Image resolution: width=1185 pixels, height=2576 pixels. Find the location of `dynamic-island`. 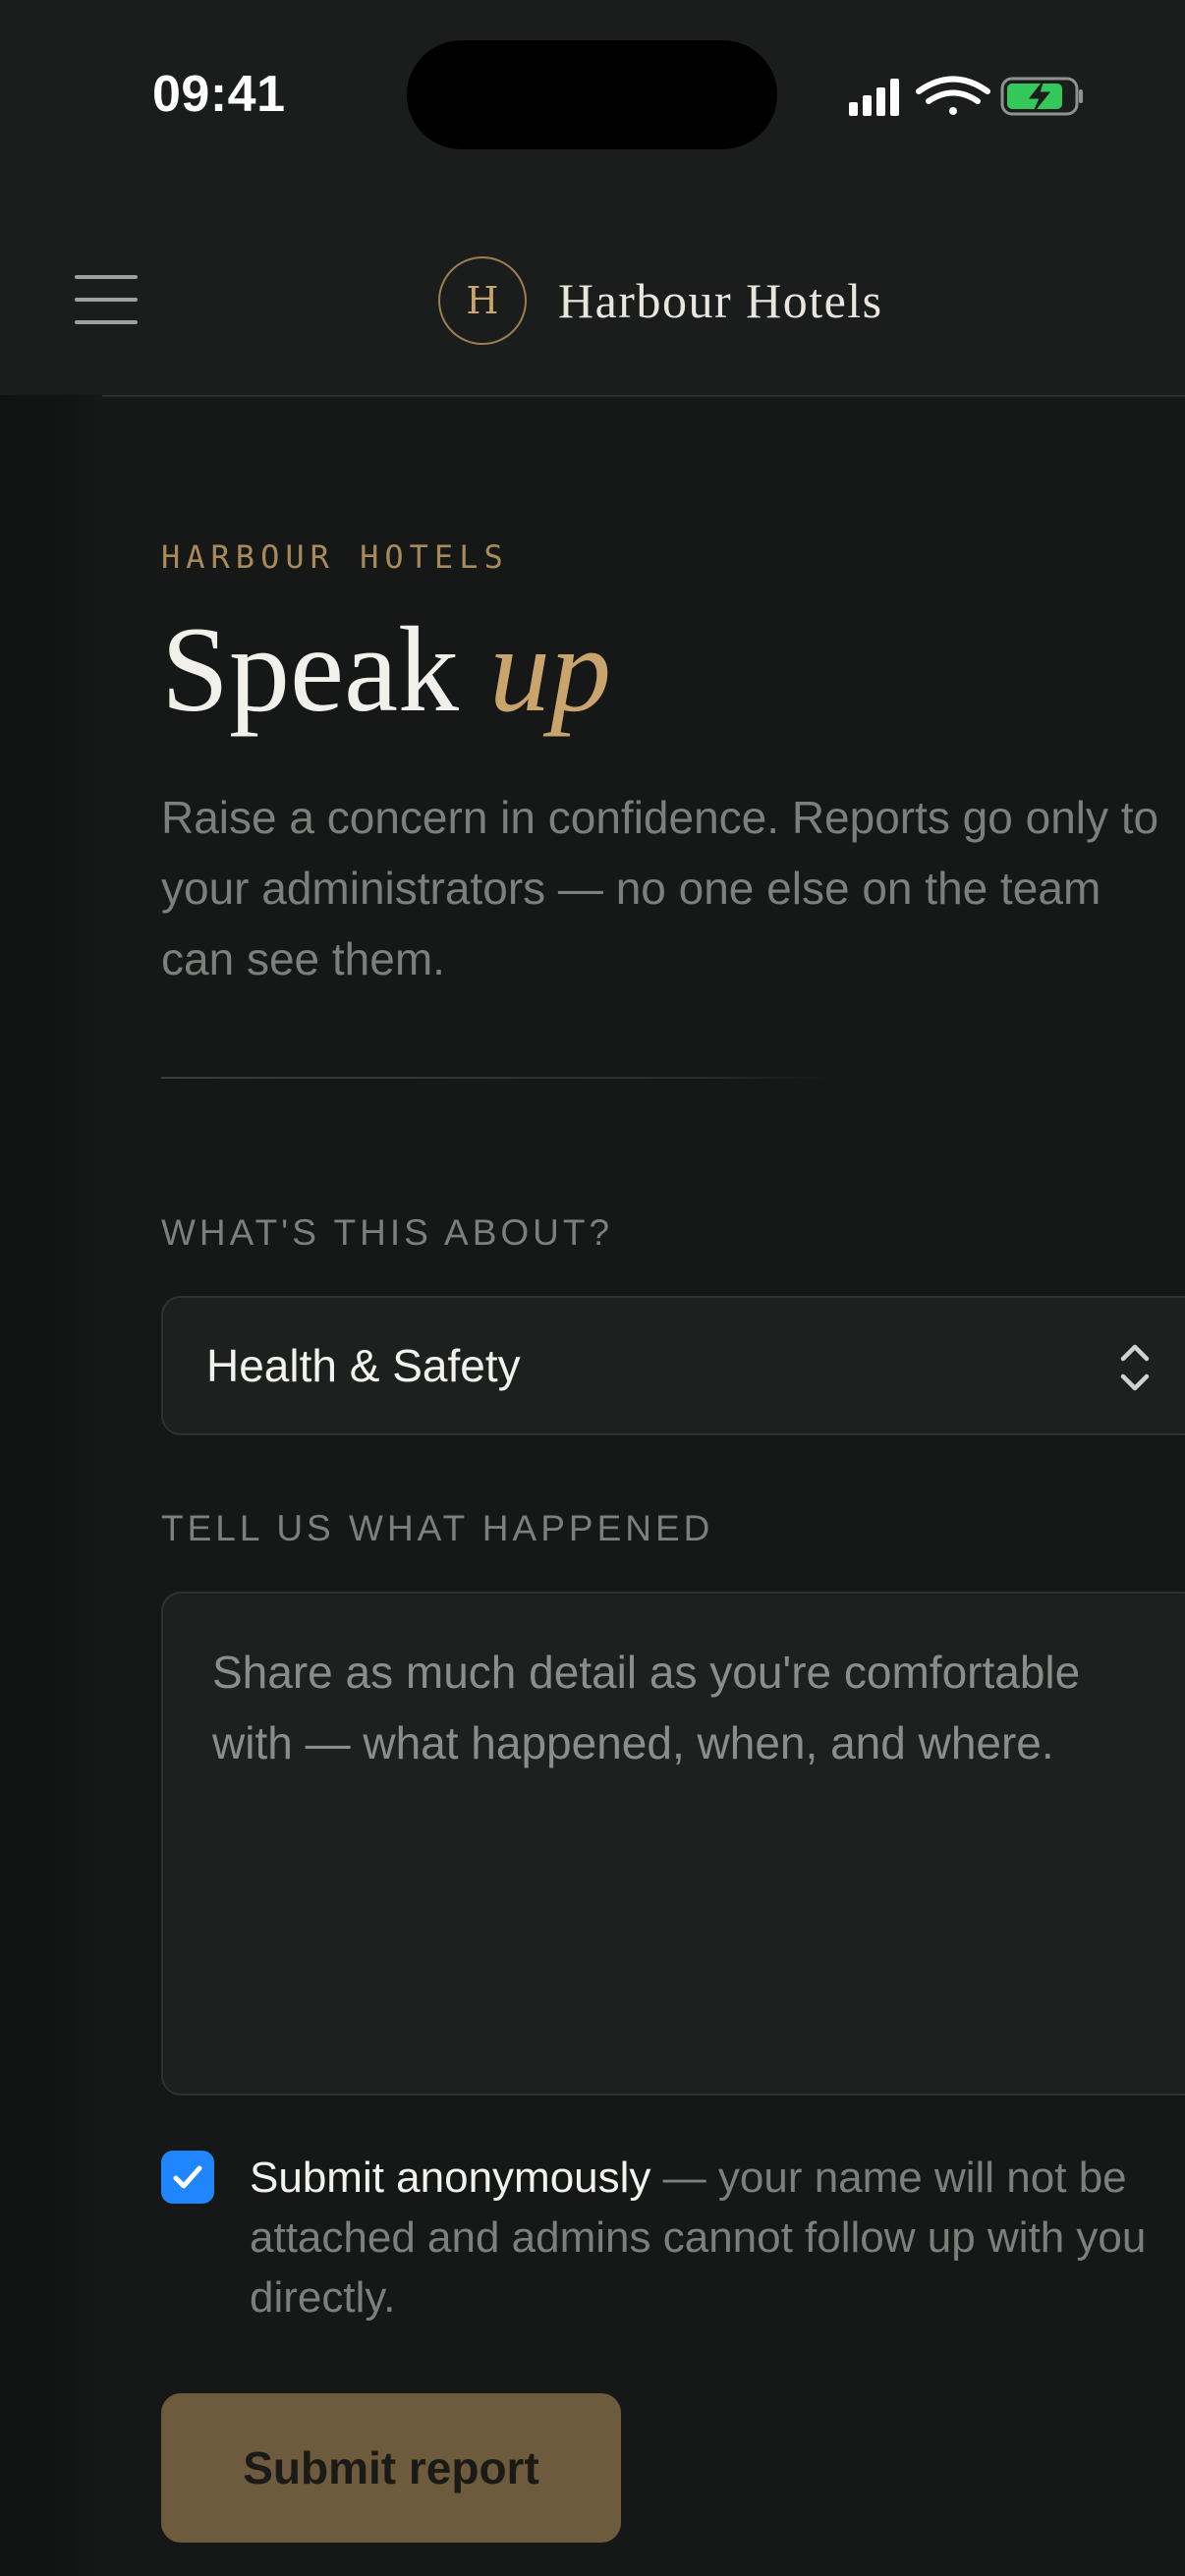

dynamic-island is located at coordinates (592, 94).